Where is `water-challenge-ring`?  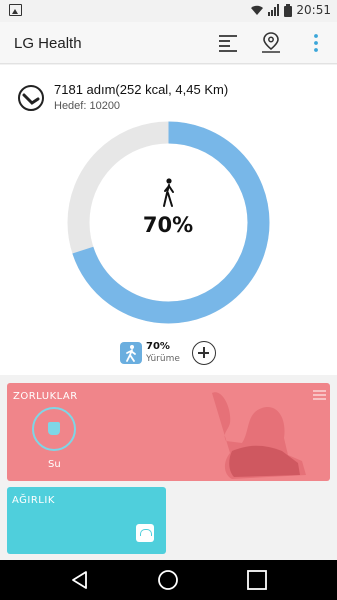 water-challenge-ring is located at coordinates (54, 429).